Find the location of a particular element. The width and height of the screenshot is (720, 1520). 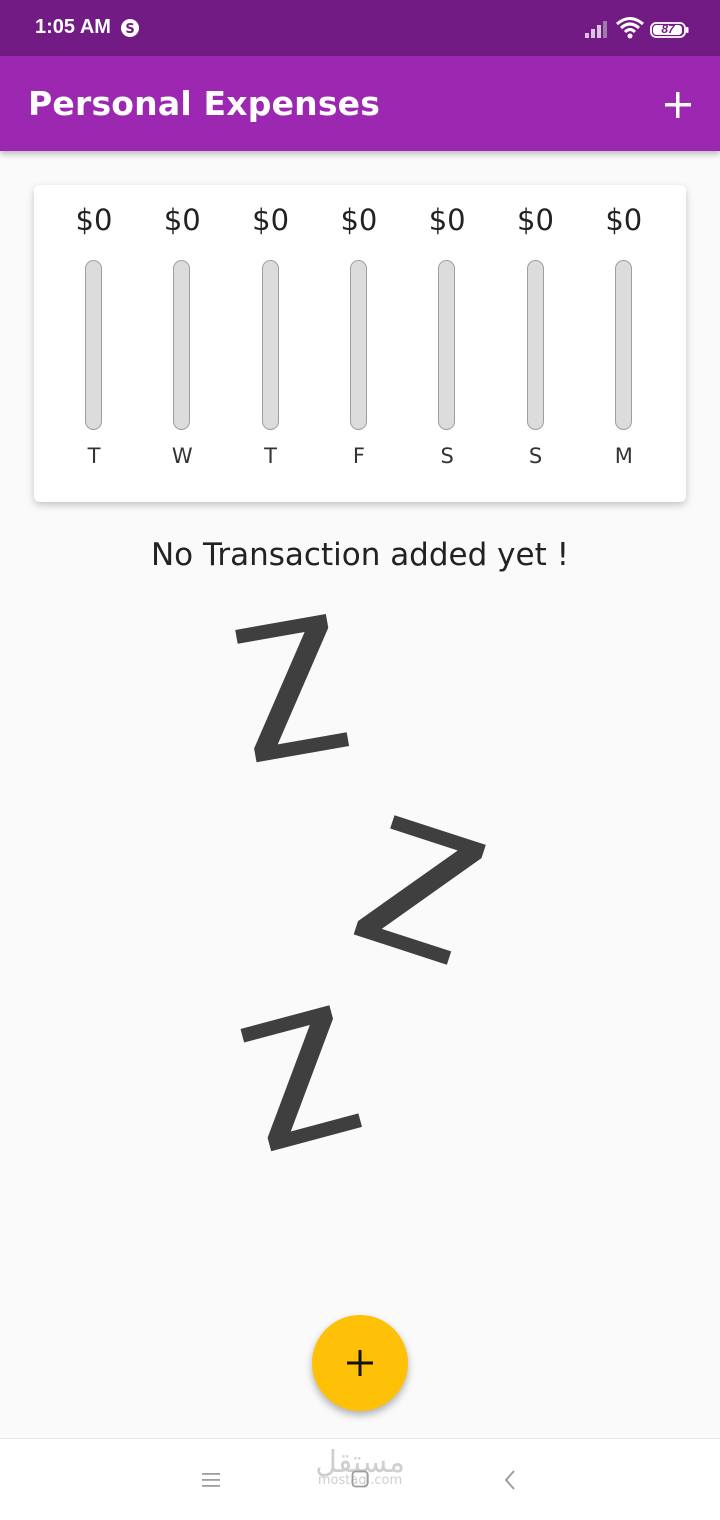

svg-text: S is located at coordinates (129, 29).